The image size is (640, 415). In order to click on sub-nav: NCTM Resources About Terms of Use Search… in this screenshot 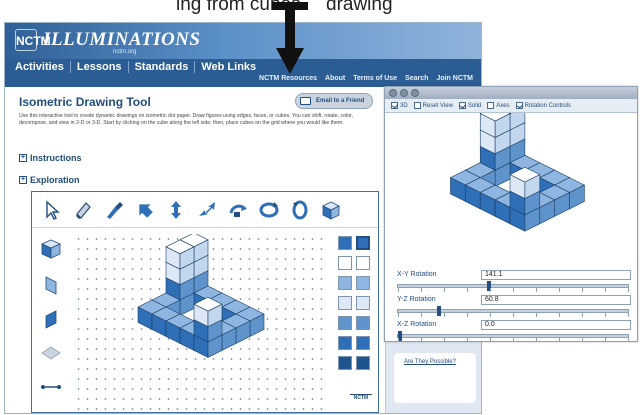, I will do `click(366, 78)`.